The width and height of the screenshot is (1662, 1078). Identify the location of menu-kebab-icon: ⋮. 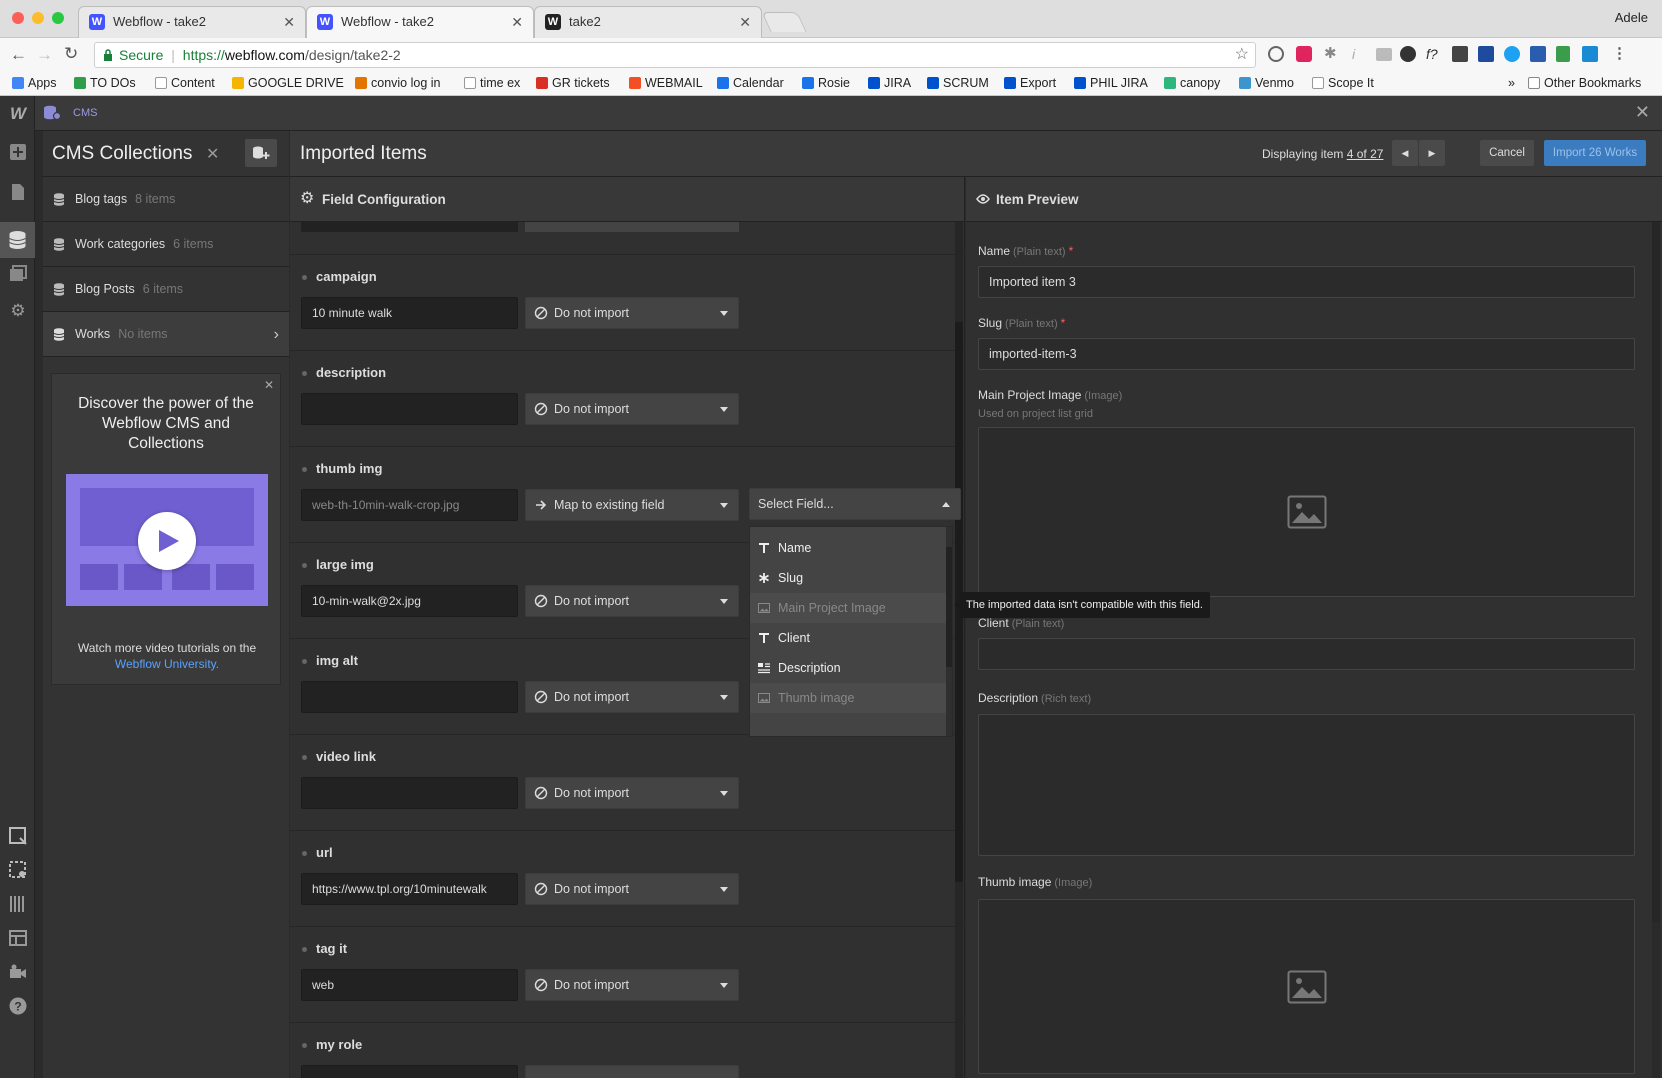
(1619, 54).